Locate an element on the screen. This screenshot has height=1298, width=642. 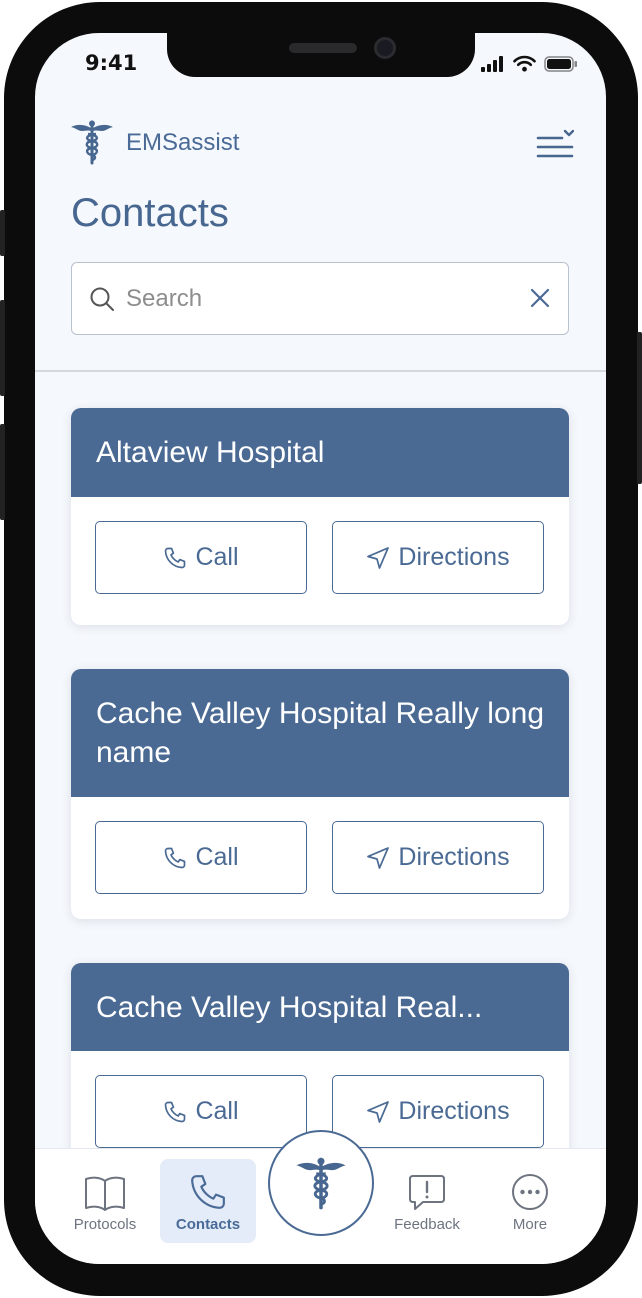
tab-contacts: Contacts is located at coordinates (208, 1201).